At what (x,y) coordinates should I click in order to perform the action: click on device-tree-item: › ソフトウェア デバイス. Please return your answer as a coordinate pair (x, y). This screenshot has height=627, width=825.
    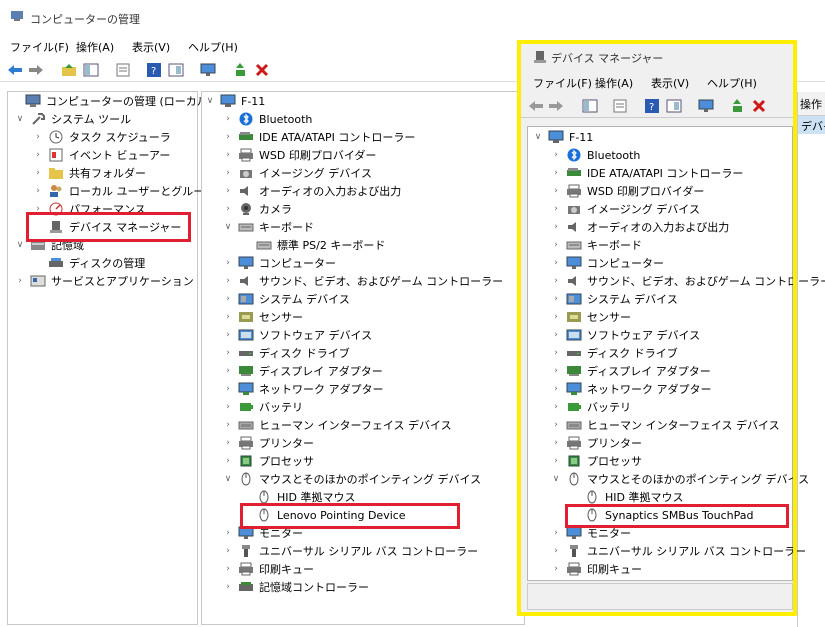
    Looking at the image, I should click on (297, 335).